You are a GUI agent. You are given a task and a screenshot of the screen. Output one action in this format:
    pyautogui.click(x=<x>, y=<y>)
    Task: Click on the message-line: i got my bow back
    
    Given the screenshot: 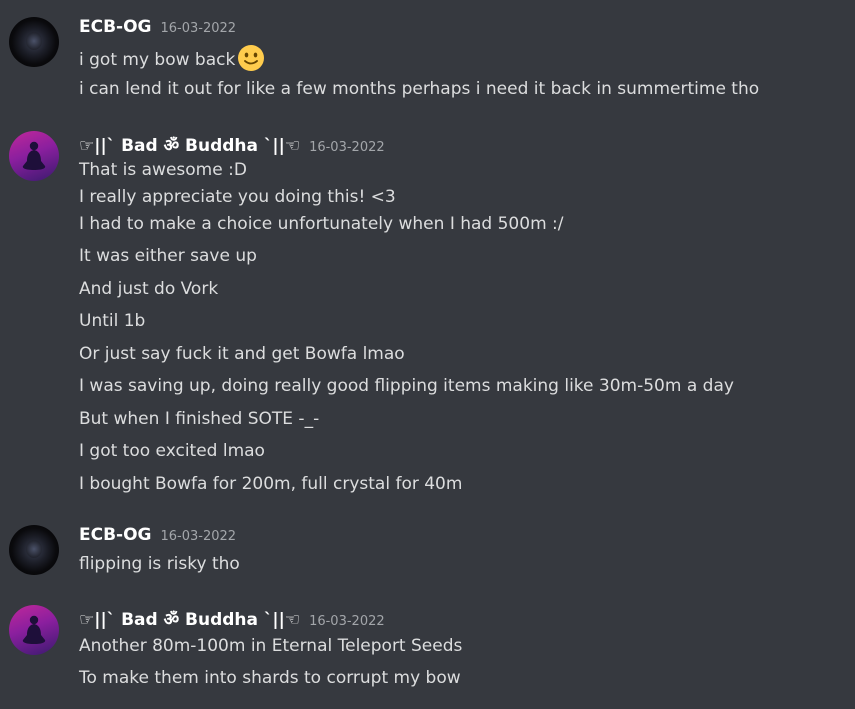 What is the action you would take?
    pyautogui.click(x=172, y=59)
    